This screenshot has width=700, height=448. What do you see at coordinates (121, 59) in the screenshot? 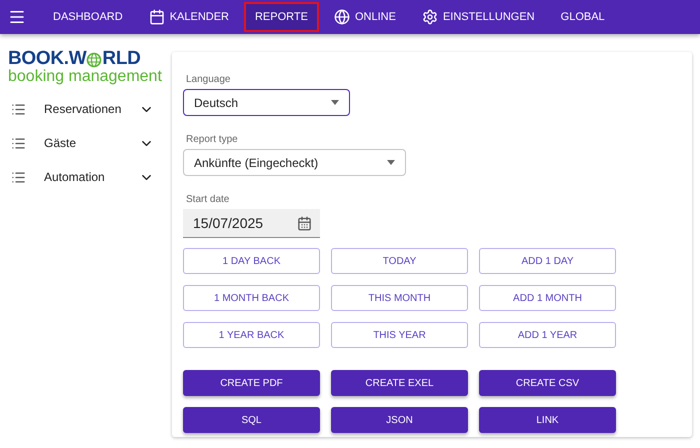
I see `logo-text: RLD` at bounding box center [121, 59].